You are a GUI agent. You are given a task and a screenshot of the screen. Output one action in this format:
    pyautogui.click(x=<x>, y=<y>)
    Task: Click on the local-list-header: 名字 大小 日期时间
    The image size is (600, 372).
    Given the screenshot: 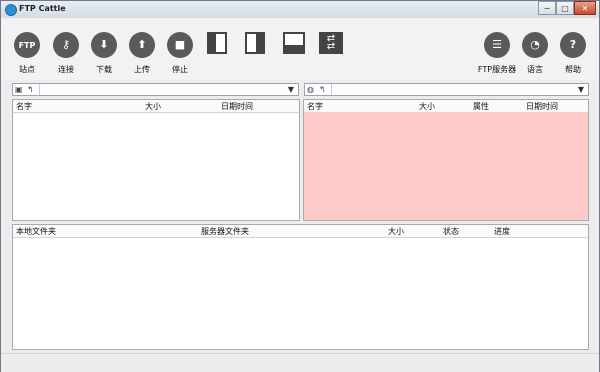 What is the action you would take?
    pyautogui.click(x=156, y=106)
    